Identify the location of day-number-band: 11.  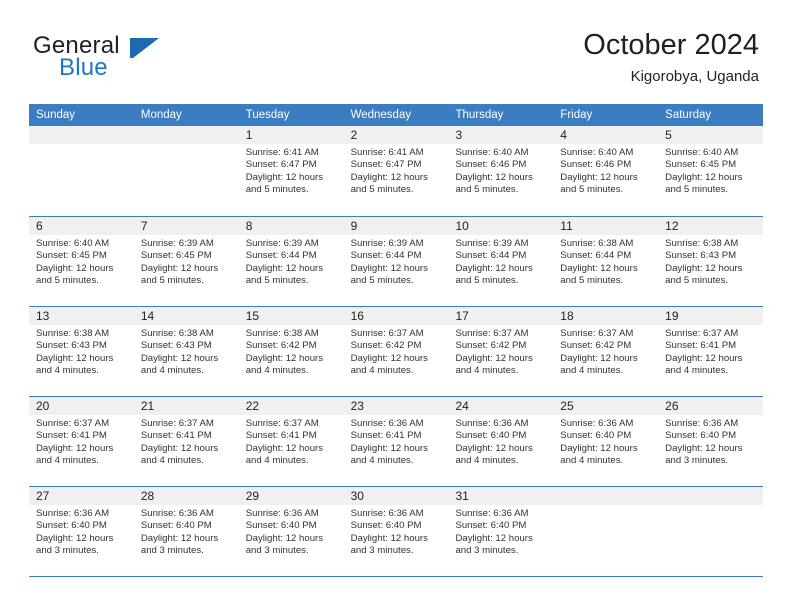
(606, 226).